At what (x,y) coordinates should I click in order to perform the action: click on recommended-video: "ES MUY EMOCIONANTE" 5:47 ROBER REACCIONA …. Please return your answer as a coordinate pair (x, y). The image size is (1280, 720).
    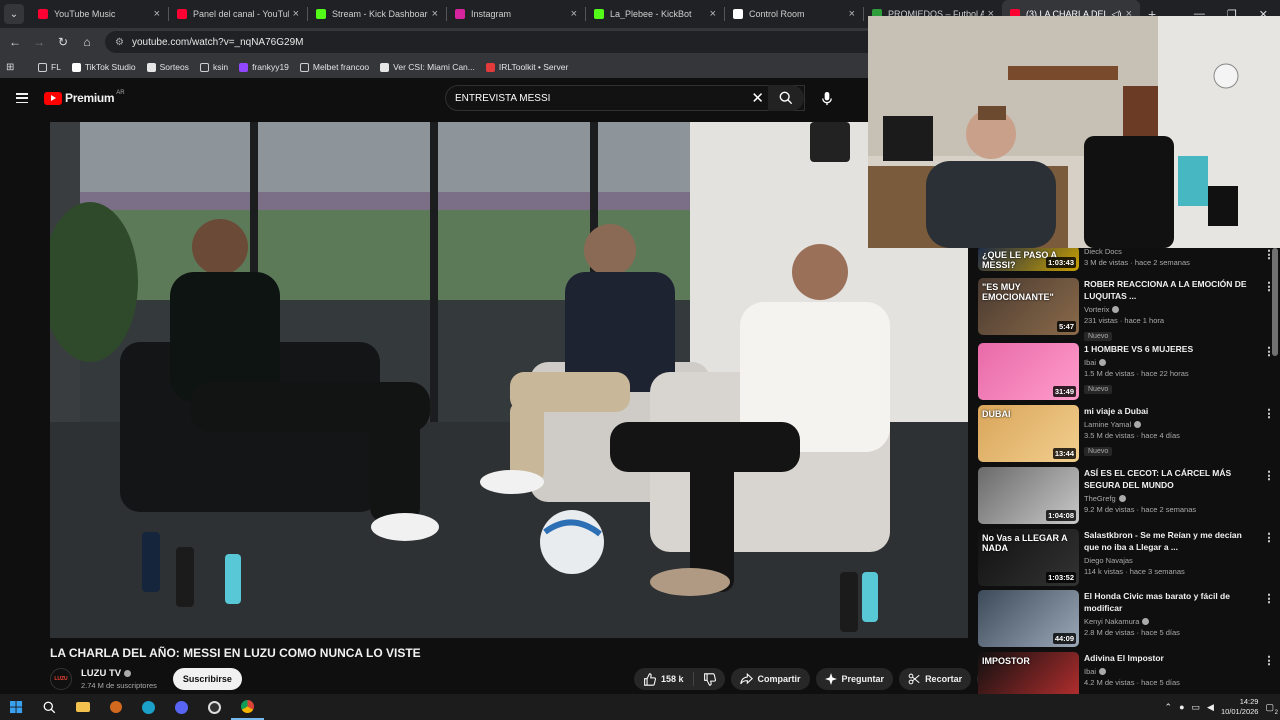
    Looking at the image, I should click on (1125, 309).